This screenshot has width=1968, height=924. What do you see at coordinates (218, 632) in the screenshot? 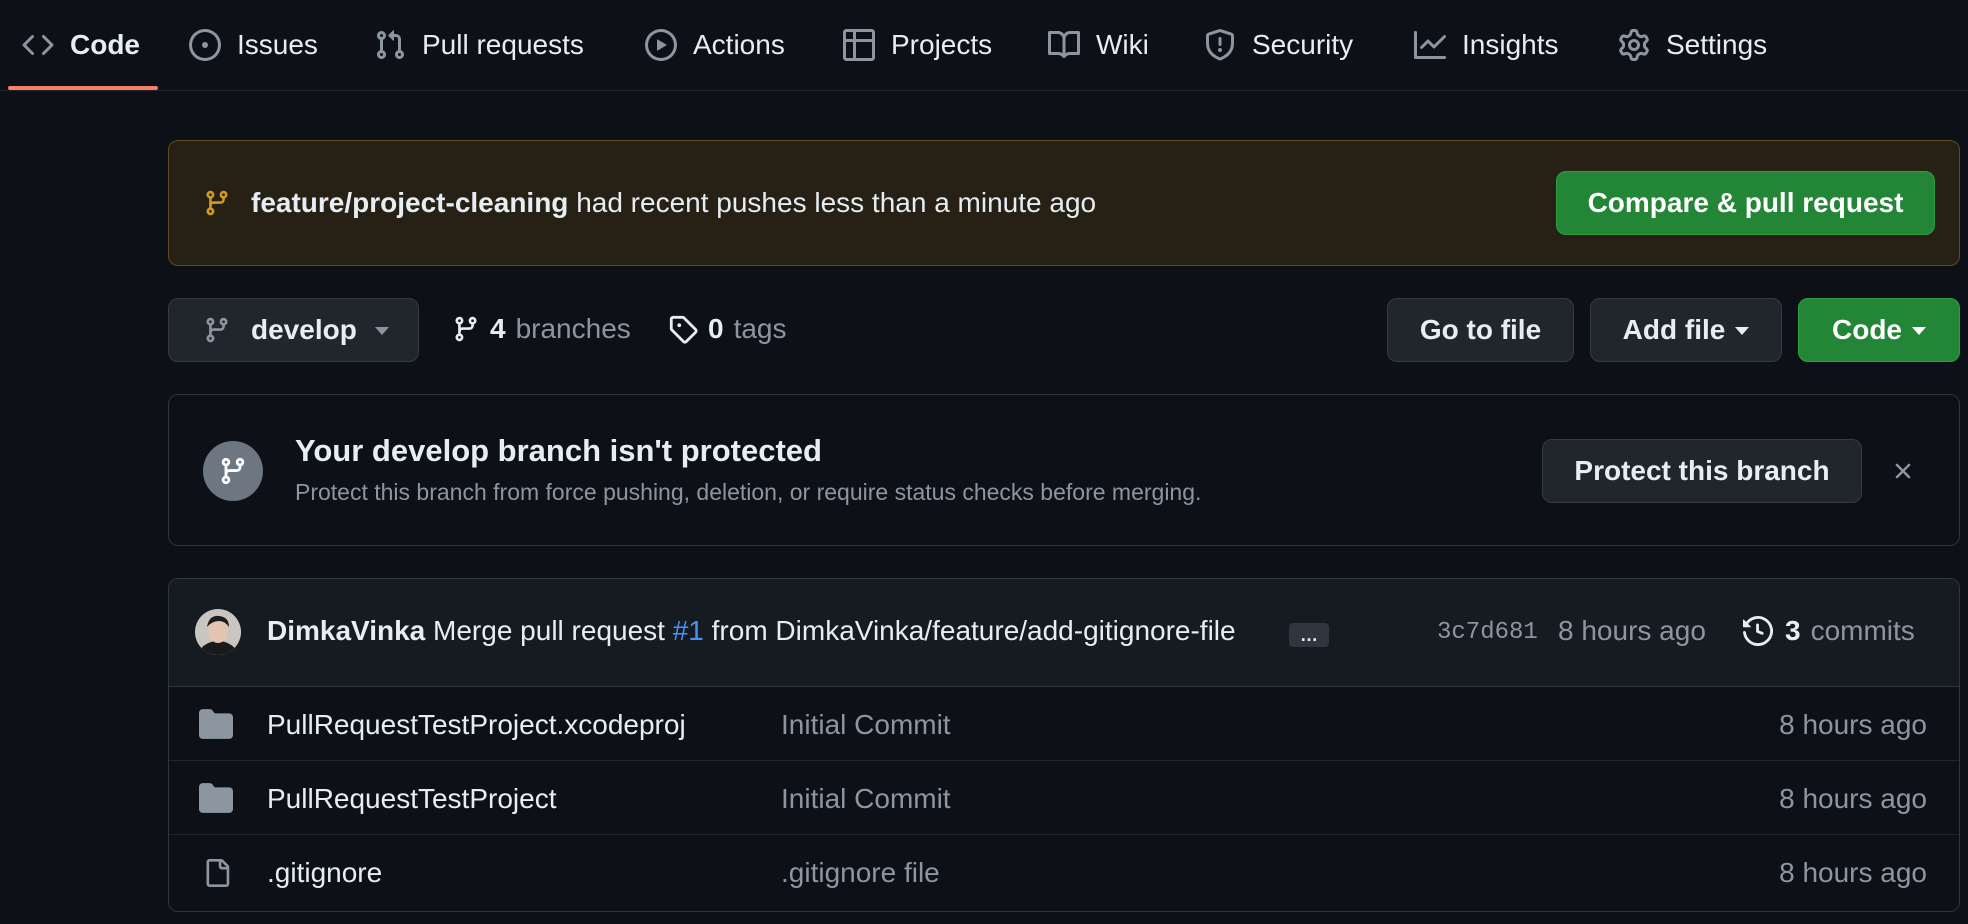
I see `avatar` at bounding box center [218, 632].